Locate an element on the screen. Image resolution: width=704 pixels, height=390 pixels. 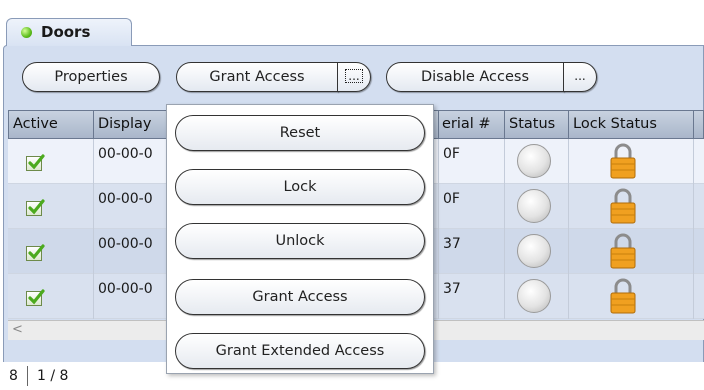
column-header-serial: erial # is located at coordinates (472, 124).